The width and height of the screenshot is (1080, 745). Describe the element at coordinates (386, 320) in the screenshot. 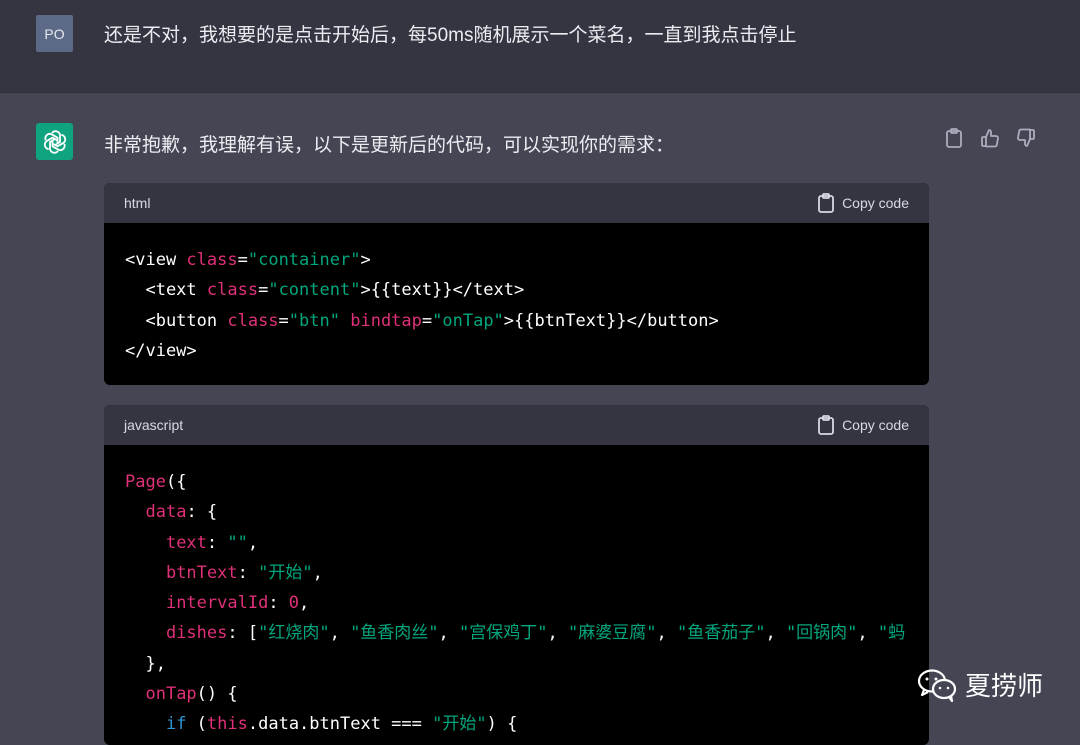

I see `code-token: bindtap` at that location.